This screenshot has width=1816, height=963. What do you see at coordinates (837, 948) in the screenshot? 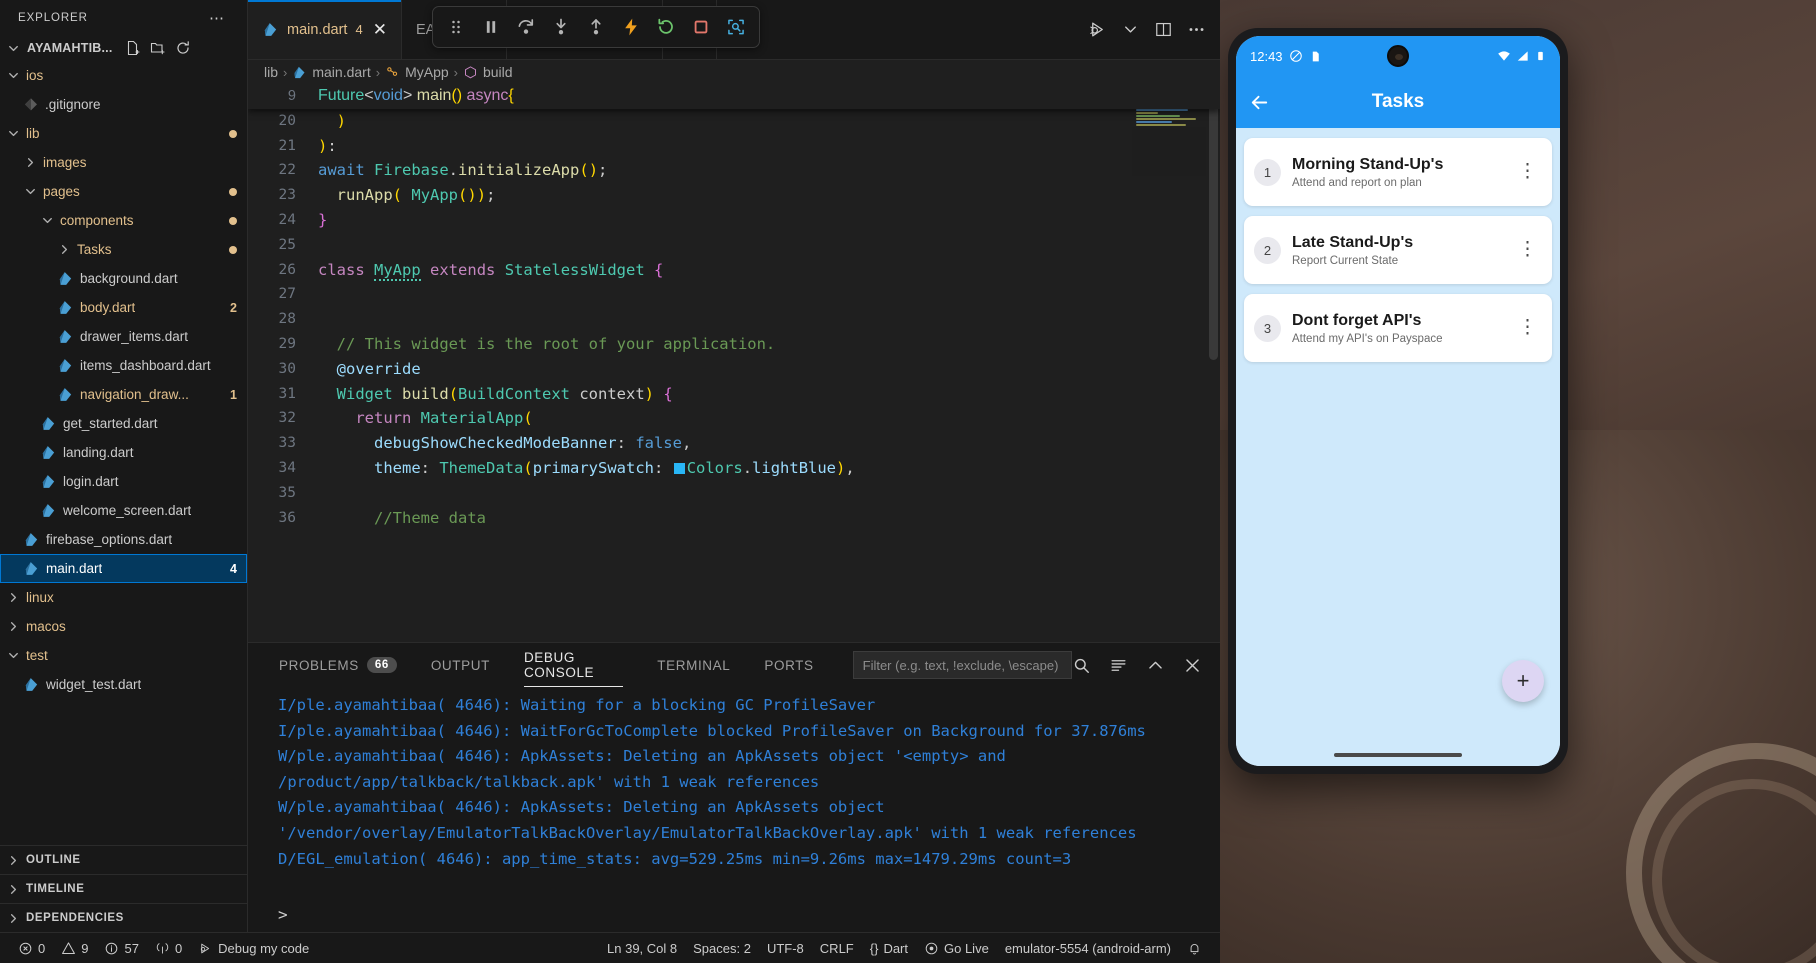
I see `status-eol: CRLF` at bounding box center [837, 948].